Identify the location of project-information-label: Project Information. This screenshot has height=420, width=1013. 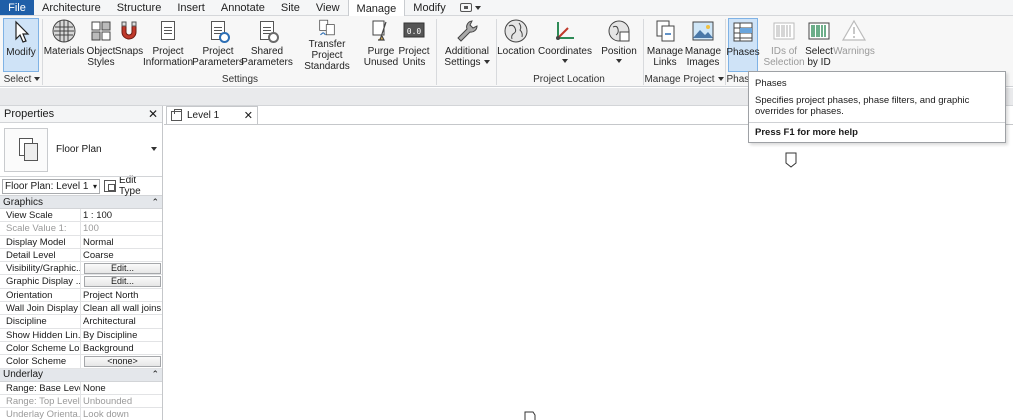
(168, 57).